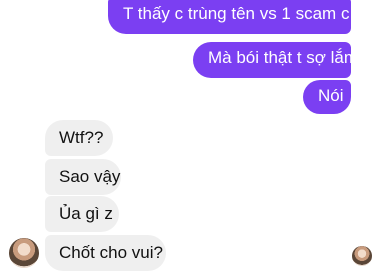  What do you see at coordinates (79, 138) in the screenshot?
I see `incoming-message: Wtf??` at bounding box center [79, 138].